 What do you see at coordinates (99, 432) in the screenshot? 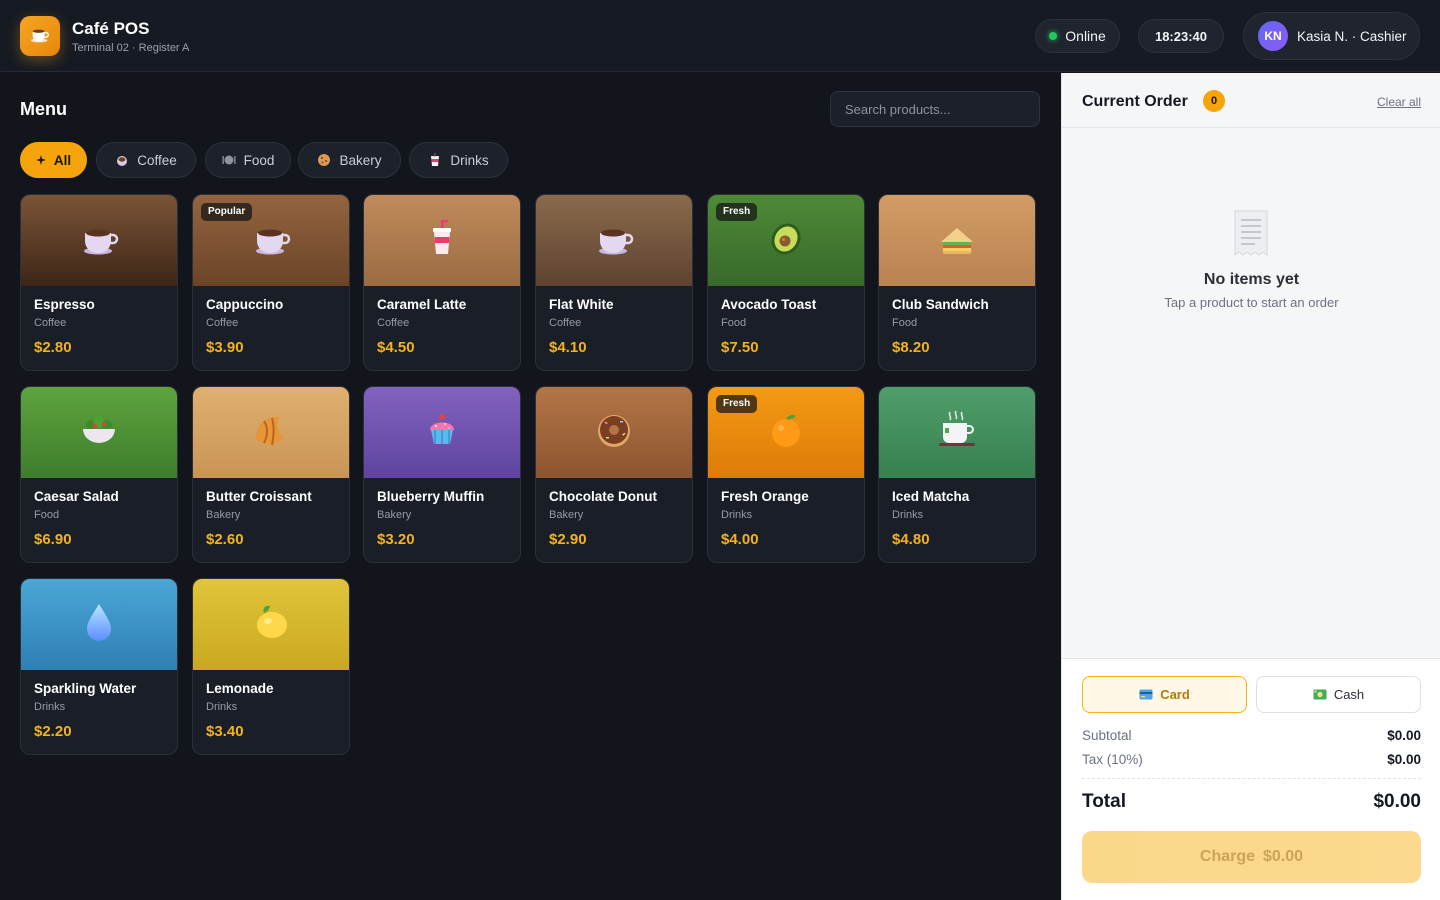
I see `salad-icon` at bounding box center [99, 432].